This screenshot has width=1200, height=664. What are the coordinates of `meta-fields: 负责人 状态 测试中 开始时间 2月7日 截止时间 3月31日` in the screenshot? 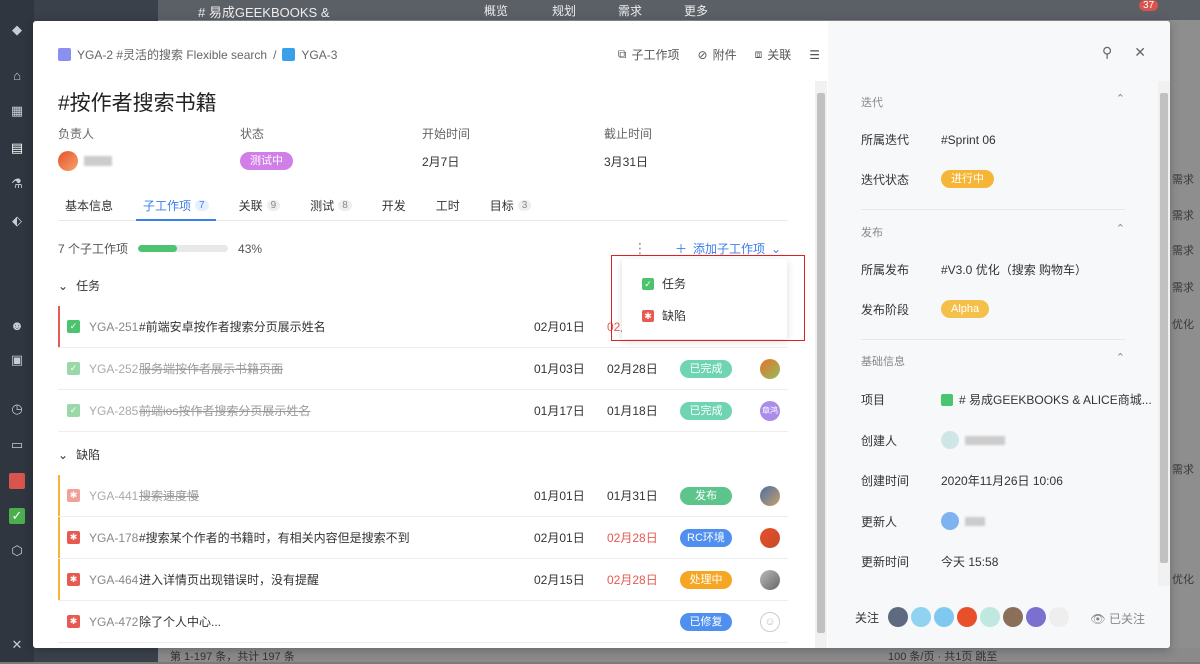 It's located at (422, 148).